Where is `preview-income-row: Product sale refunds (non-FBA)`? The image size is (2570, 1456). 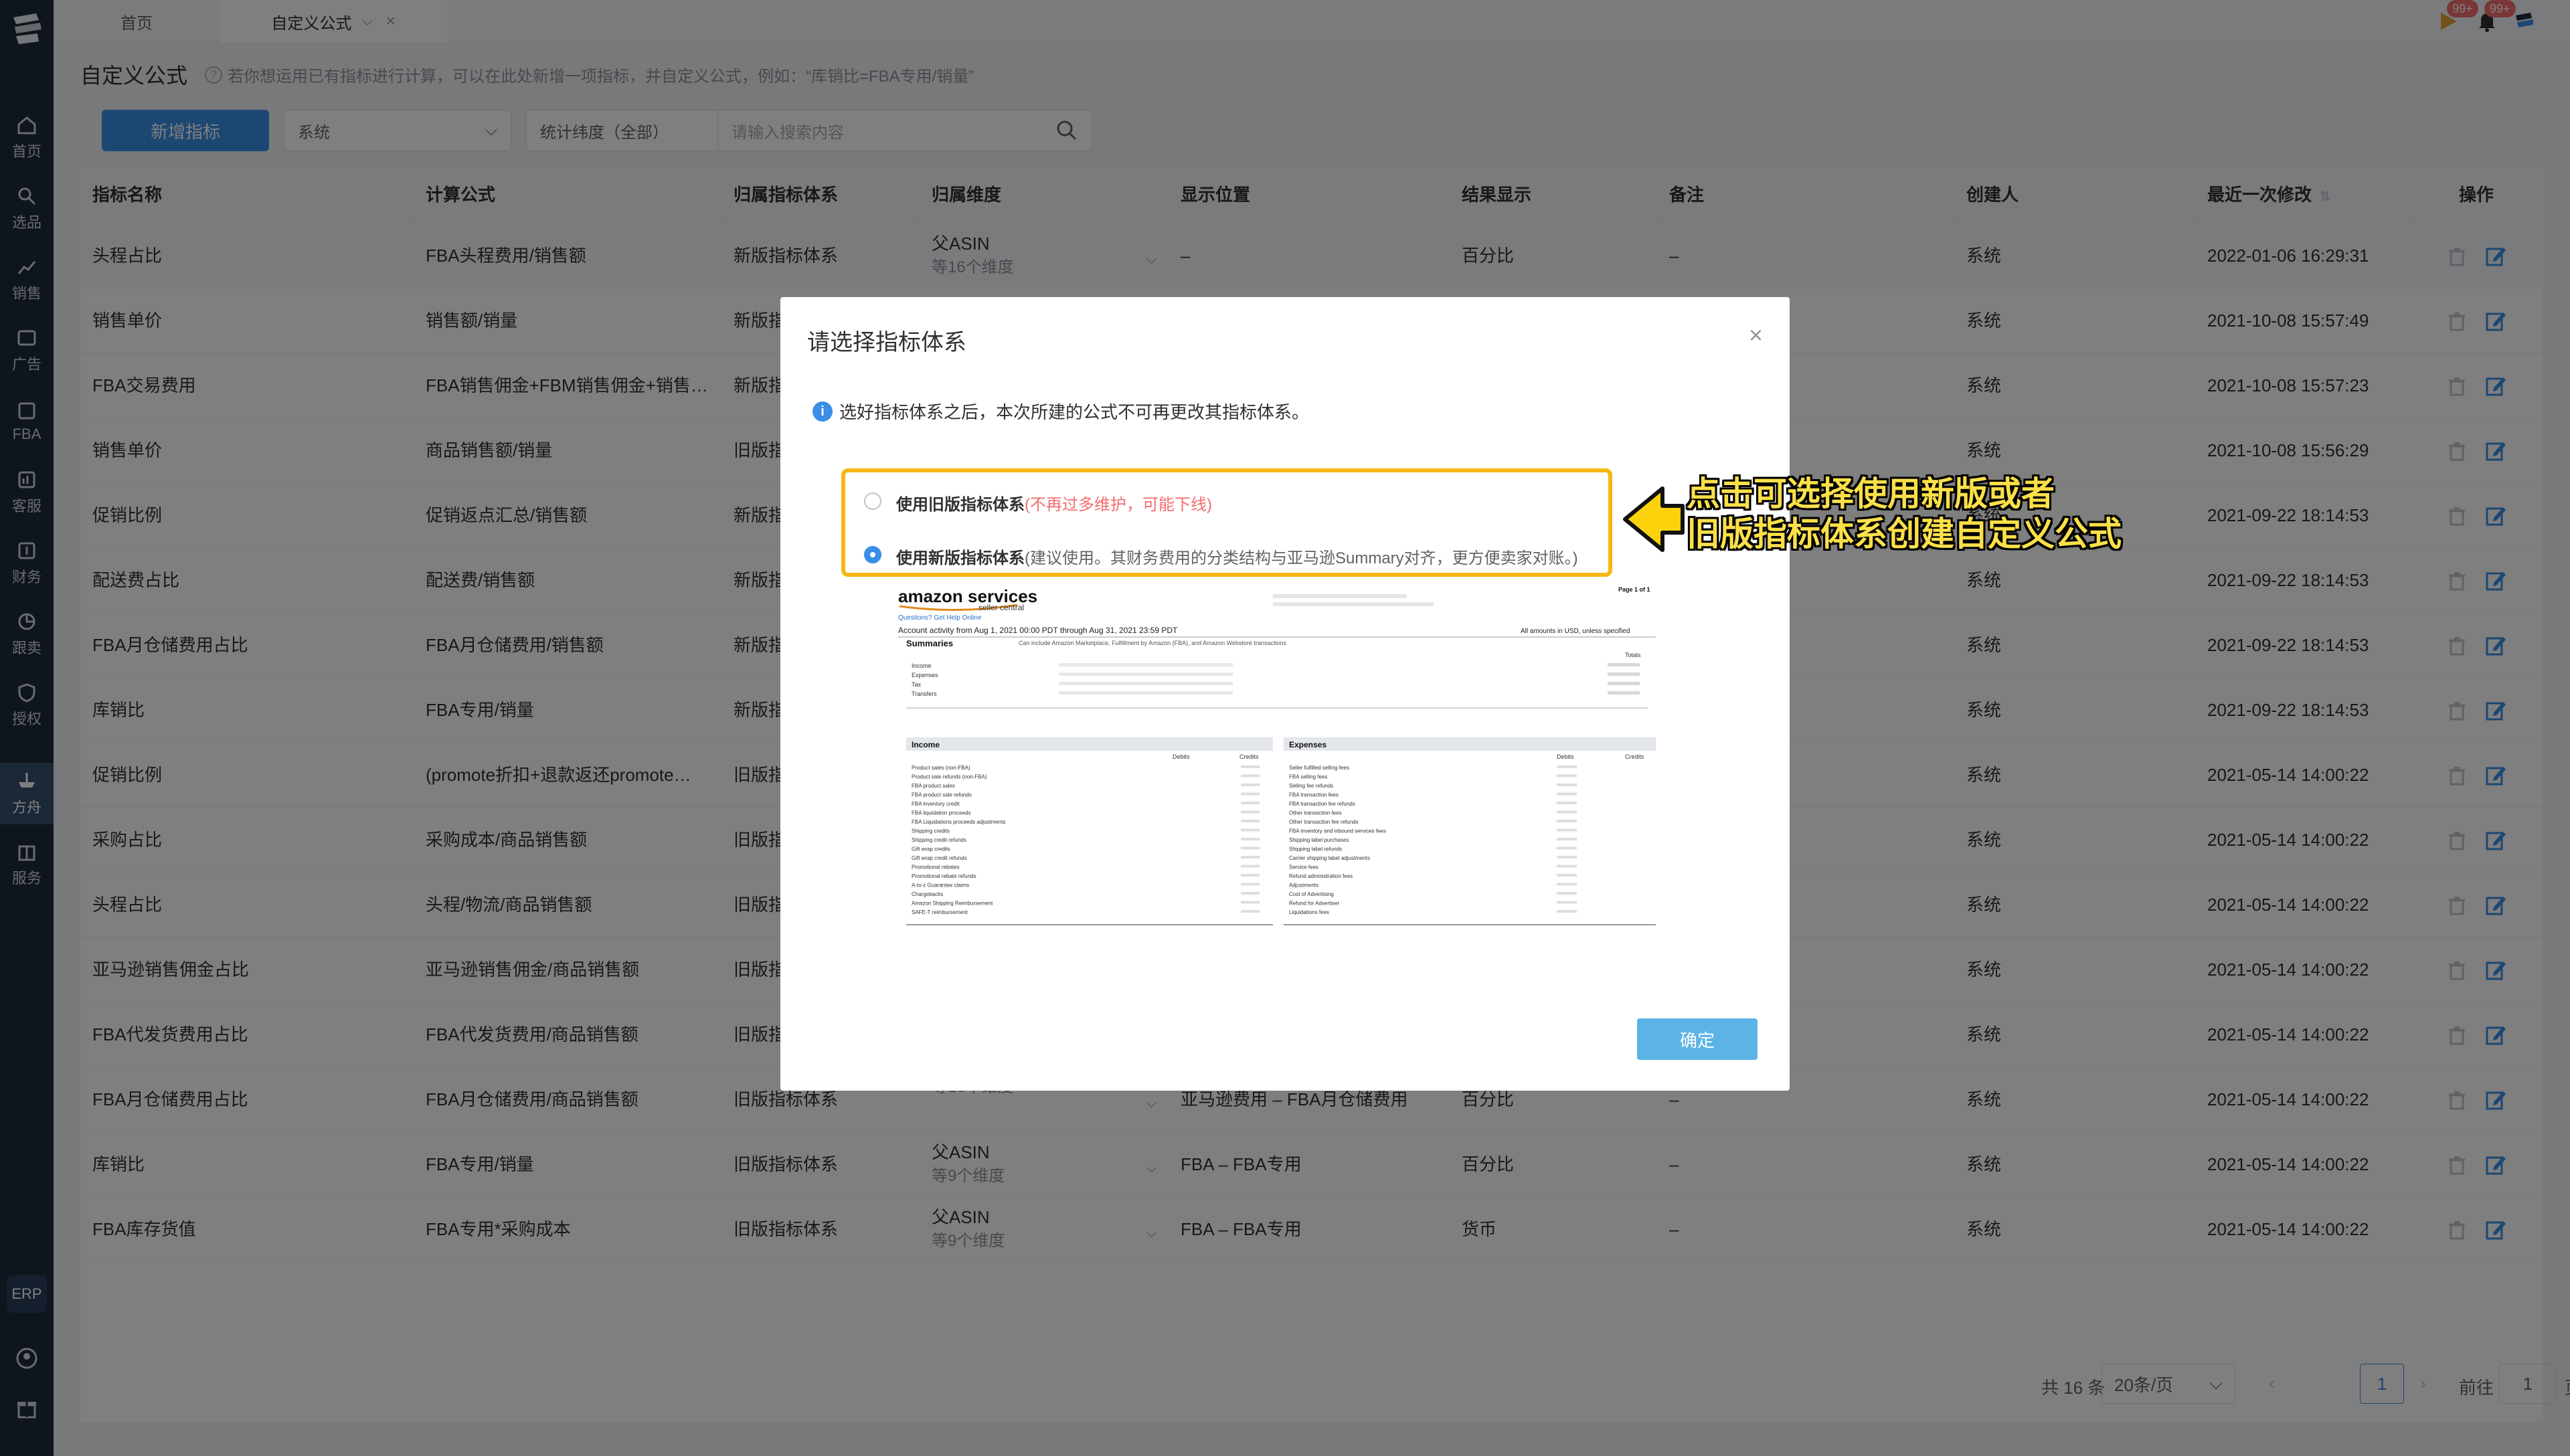
preview-income-row: Product sale refunds (non-FBA) is located at coordinates (949, 777).